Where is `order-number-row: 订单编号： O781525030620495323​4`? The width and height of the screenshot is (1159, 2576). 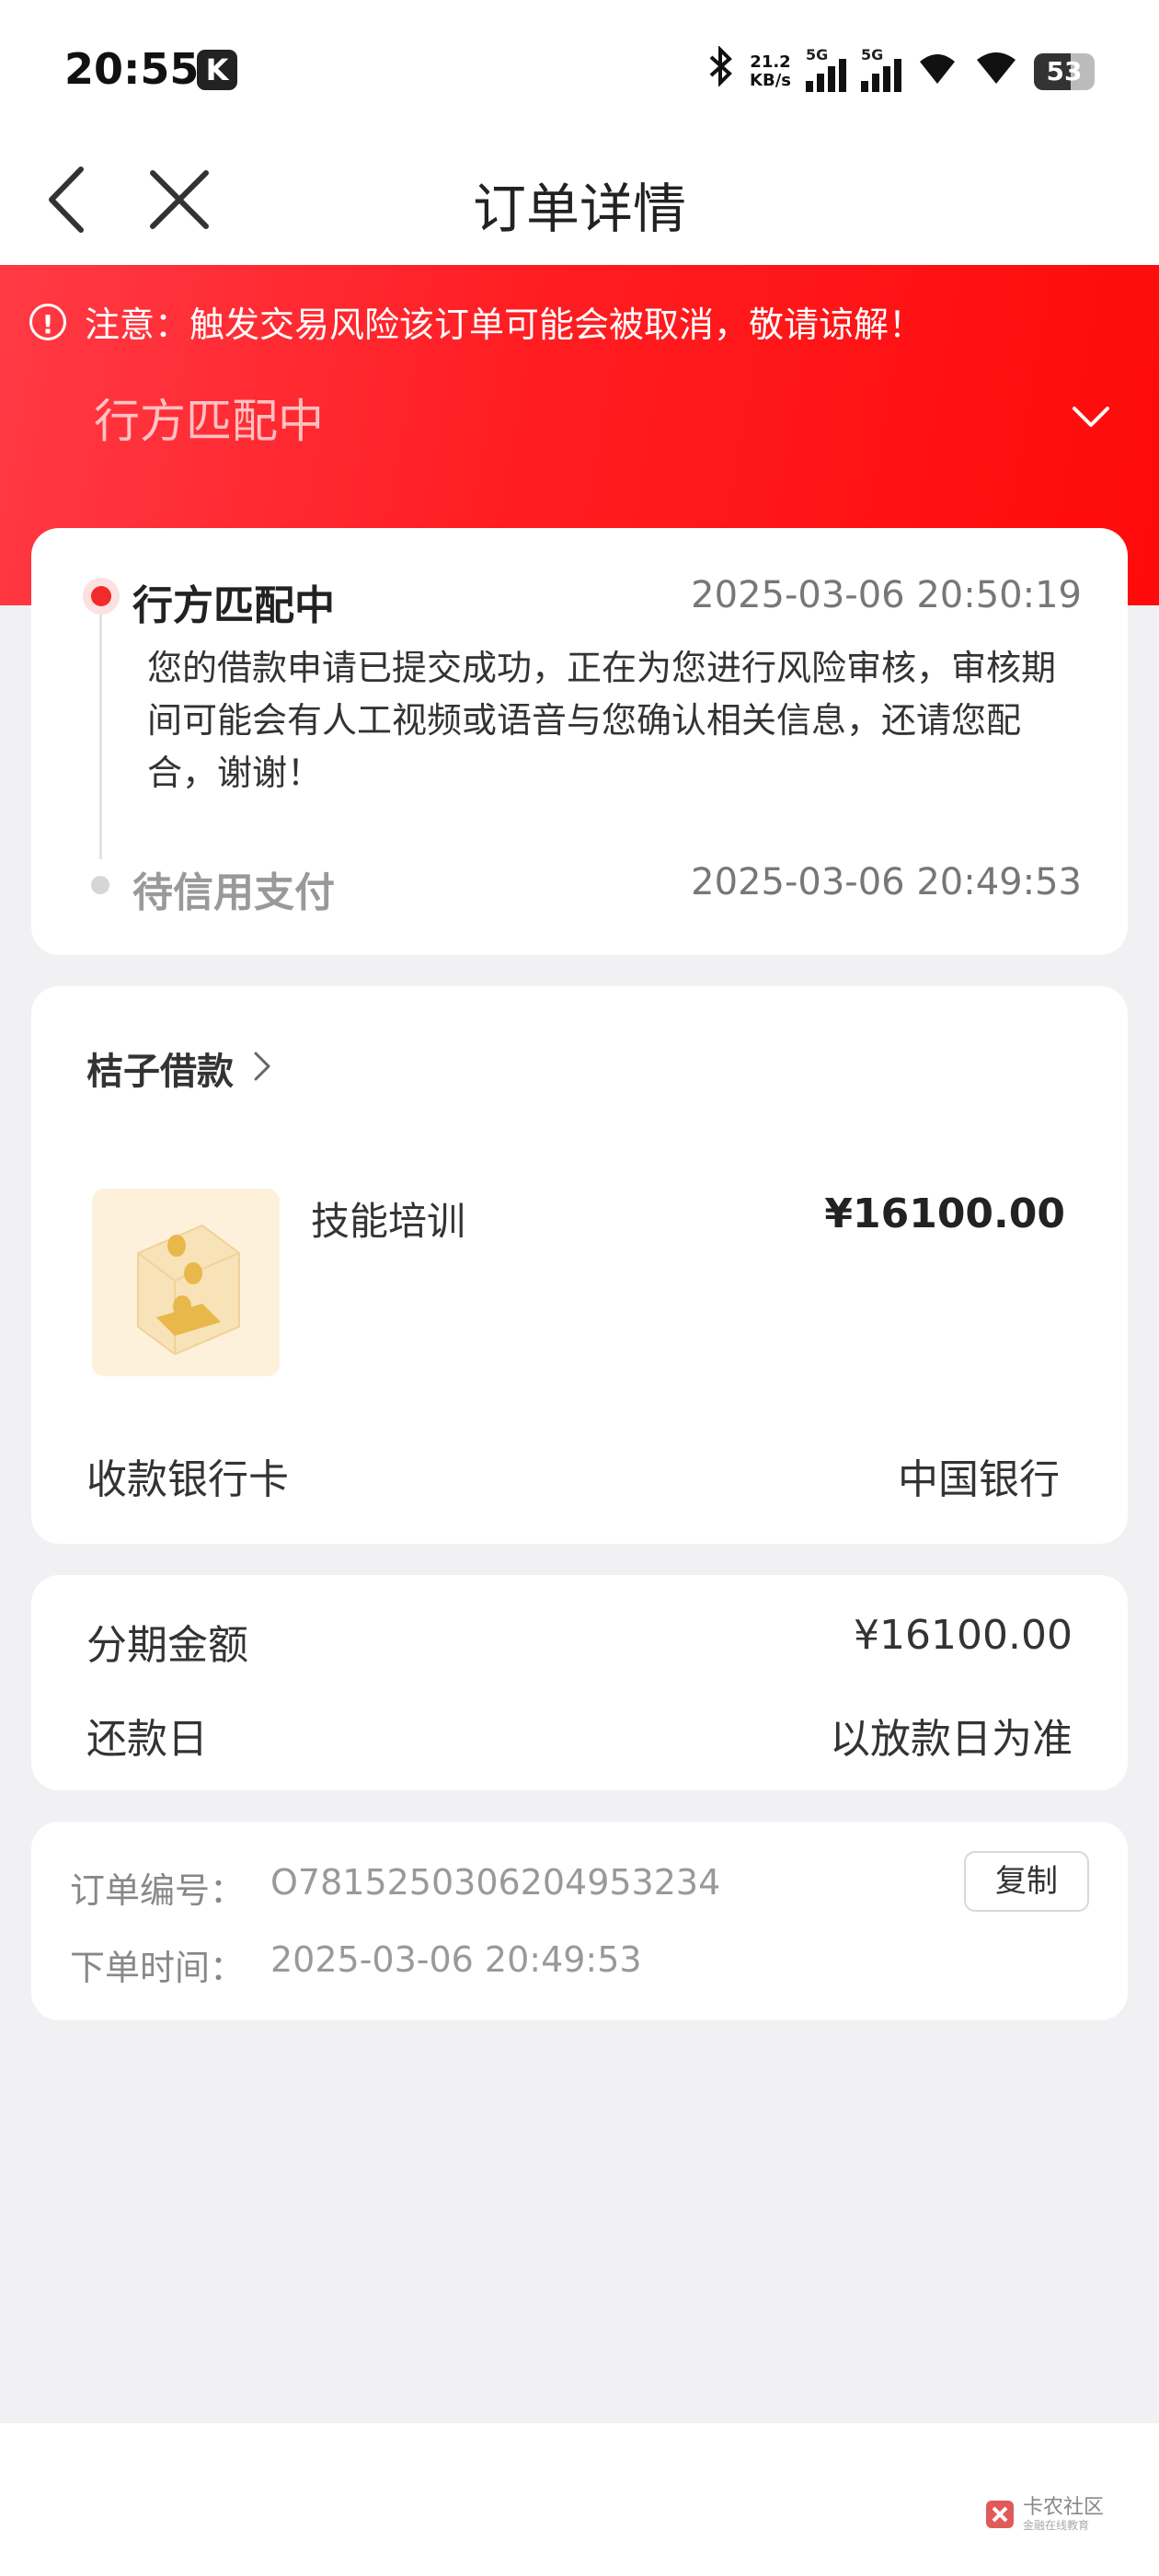
order-number-row: 订单编号： O781525030620495323​4 is located at coordinates (395, 1887).